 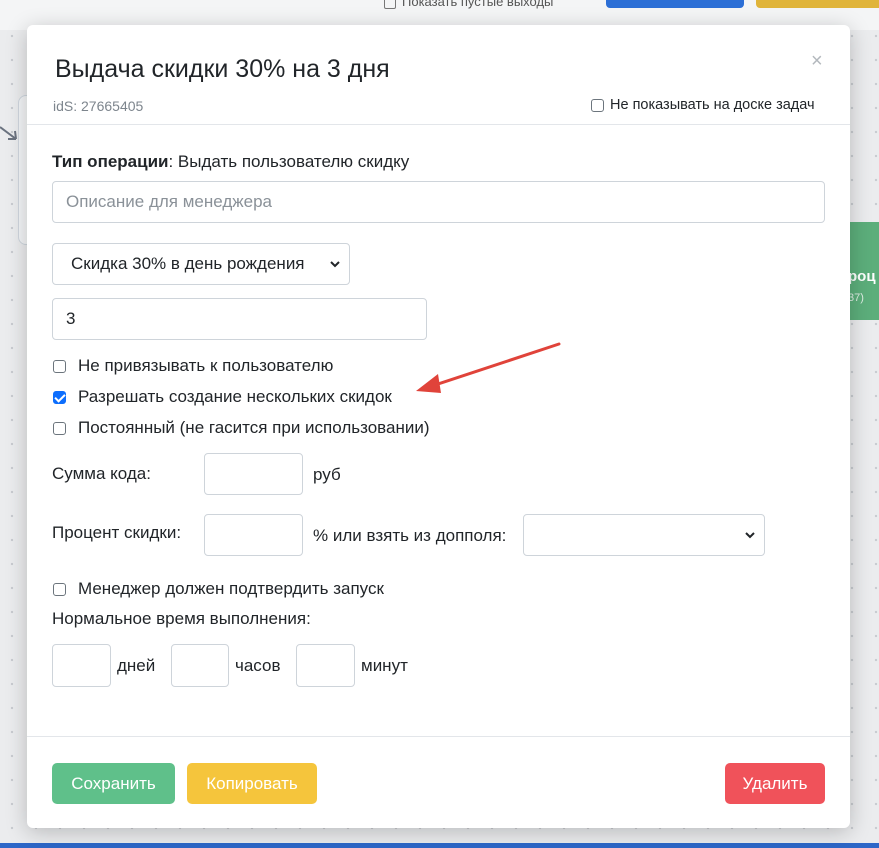 What do you see at coordinates (81, 665) in the screenshot?
I see `time-days-input` at bounding box center [81, 665].